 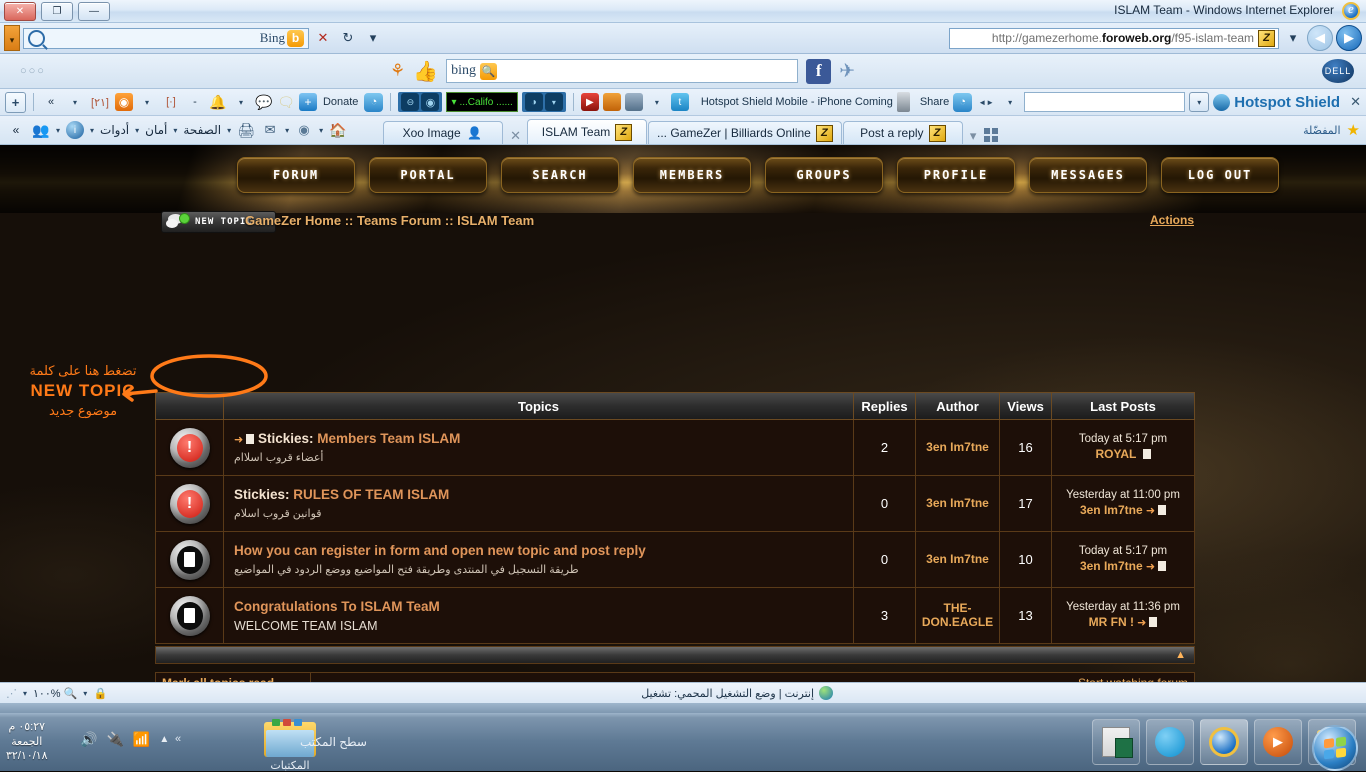 I want to click on restore-button: ❐, so click(x=57, y=11).